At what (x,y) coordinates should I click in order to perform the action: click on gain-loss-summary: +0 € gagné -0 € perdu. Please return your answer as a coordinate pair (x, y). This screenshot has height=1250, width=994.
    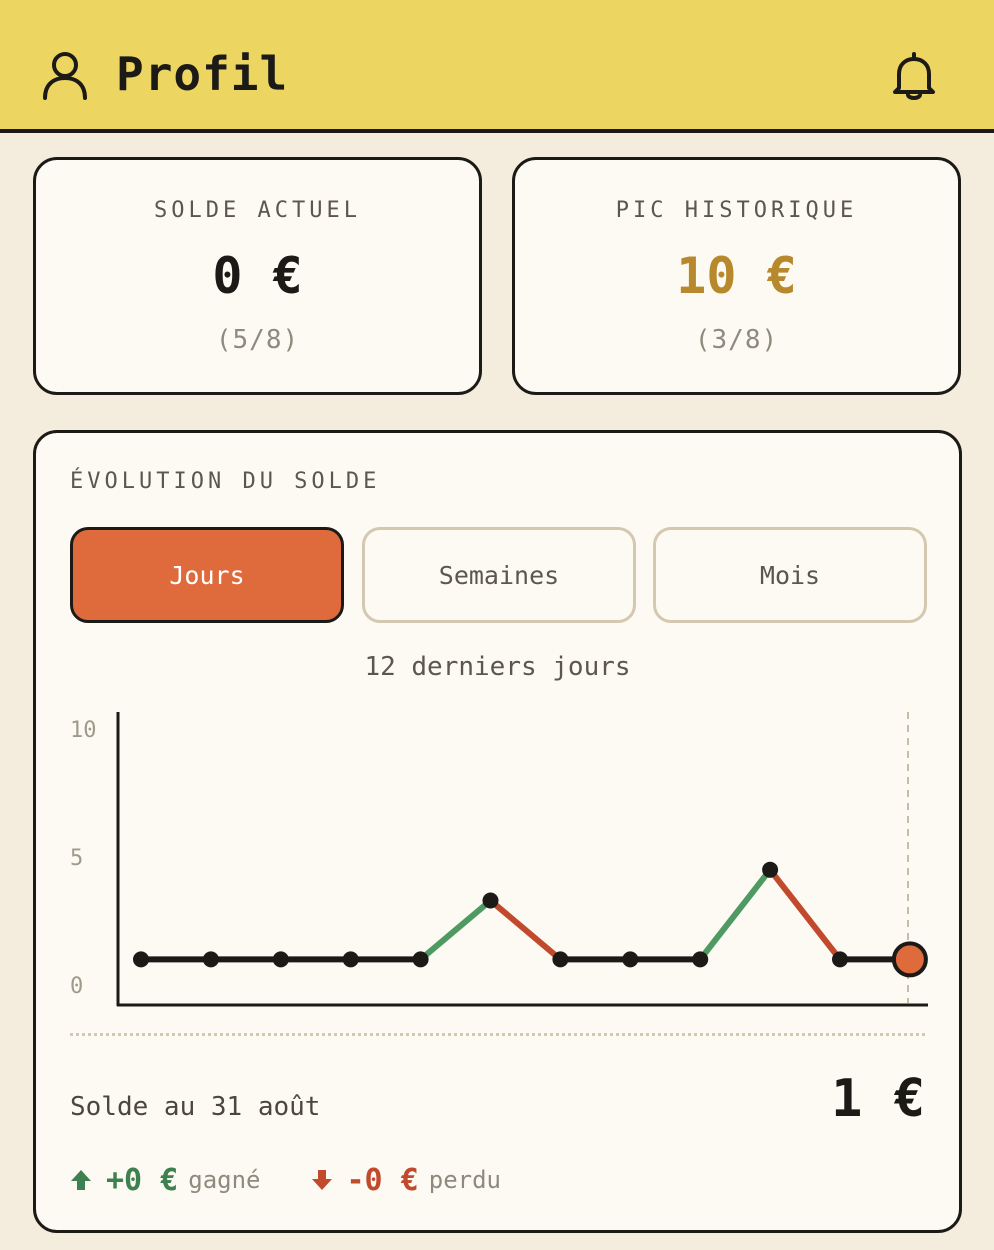
    Looking at the image, I should click on (285, 1180).